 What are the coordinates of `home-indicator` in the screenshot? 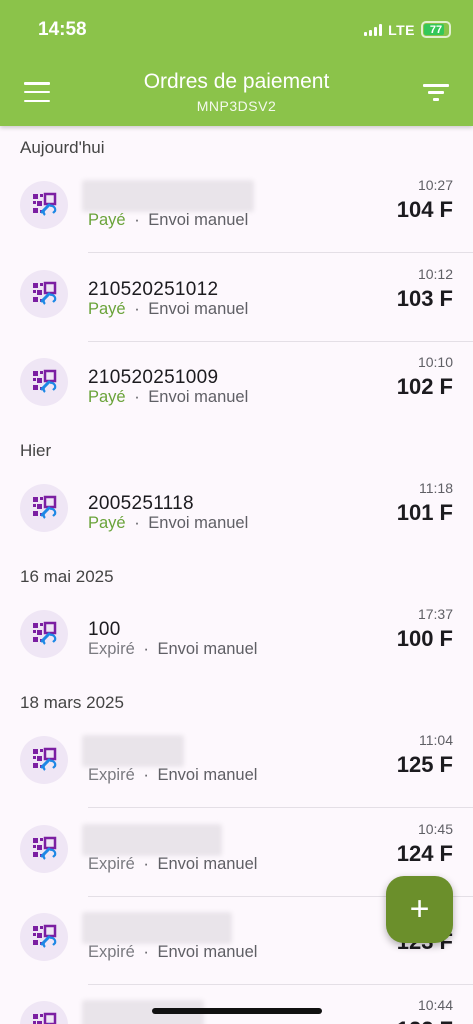 It's located at (237, 1011).